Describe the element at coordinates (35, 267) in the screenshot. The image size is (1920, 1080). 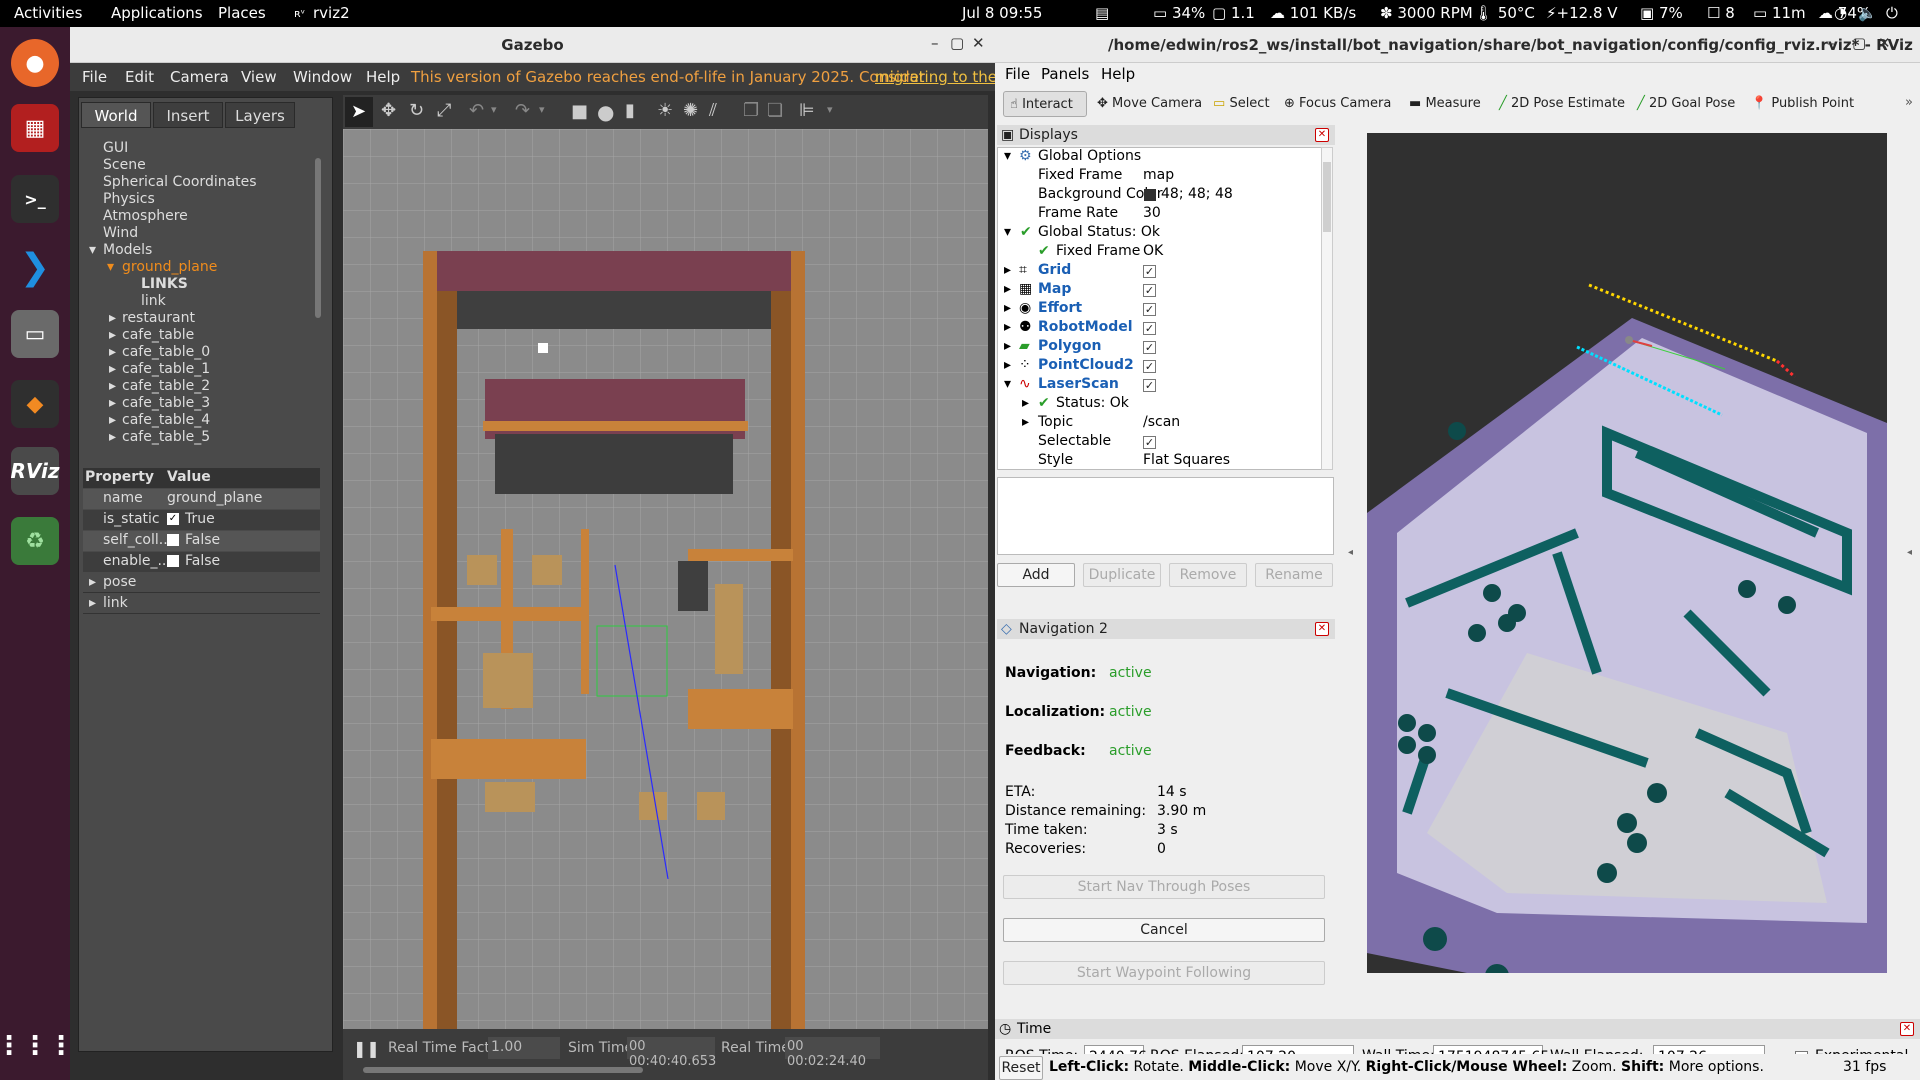
I see `vscode-icon: ❯` at that location.